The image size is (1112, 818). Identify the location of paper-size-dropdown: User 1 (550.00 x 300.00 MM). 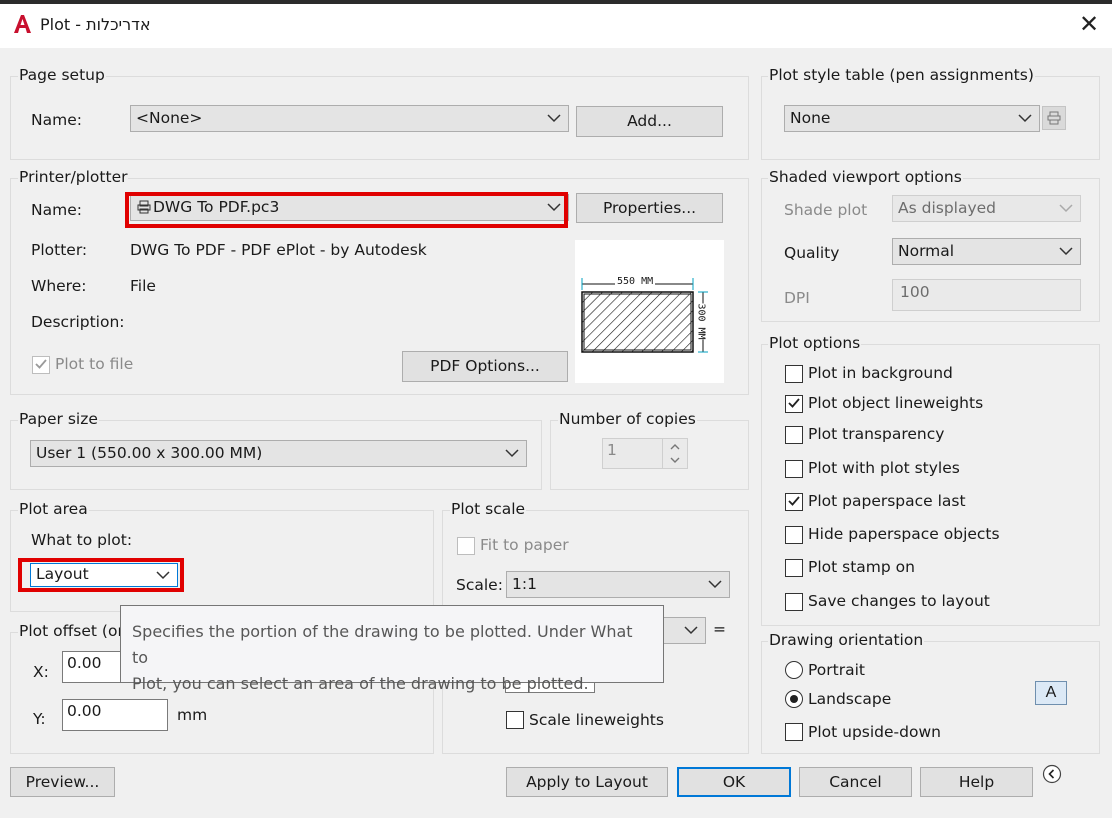
(278, 453).